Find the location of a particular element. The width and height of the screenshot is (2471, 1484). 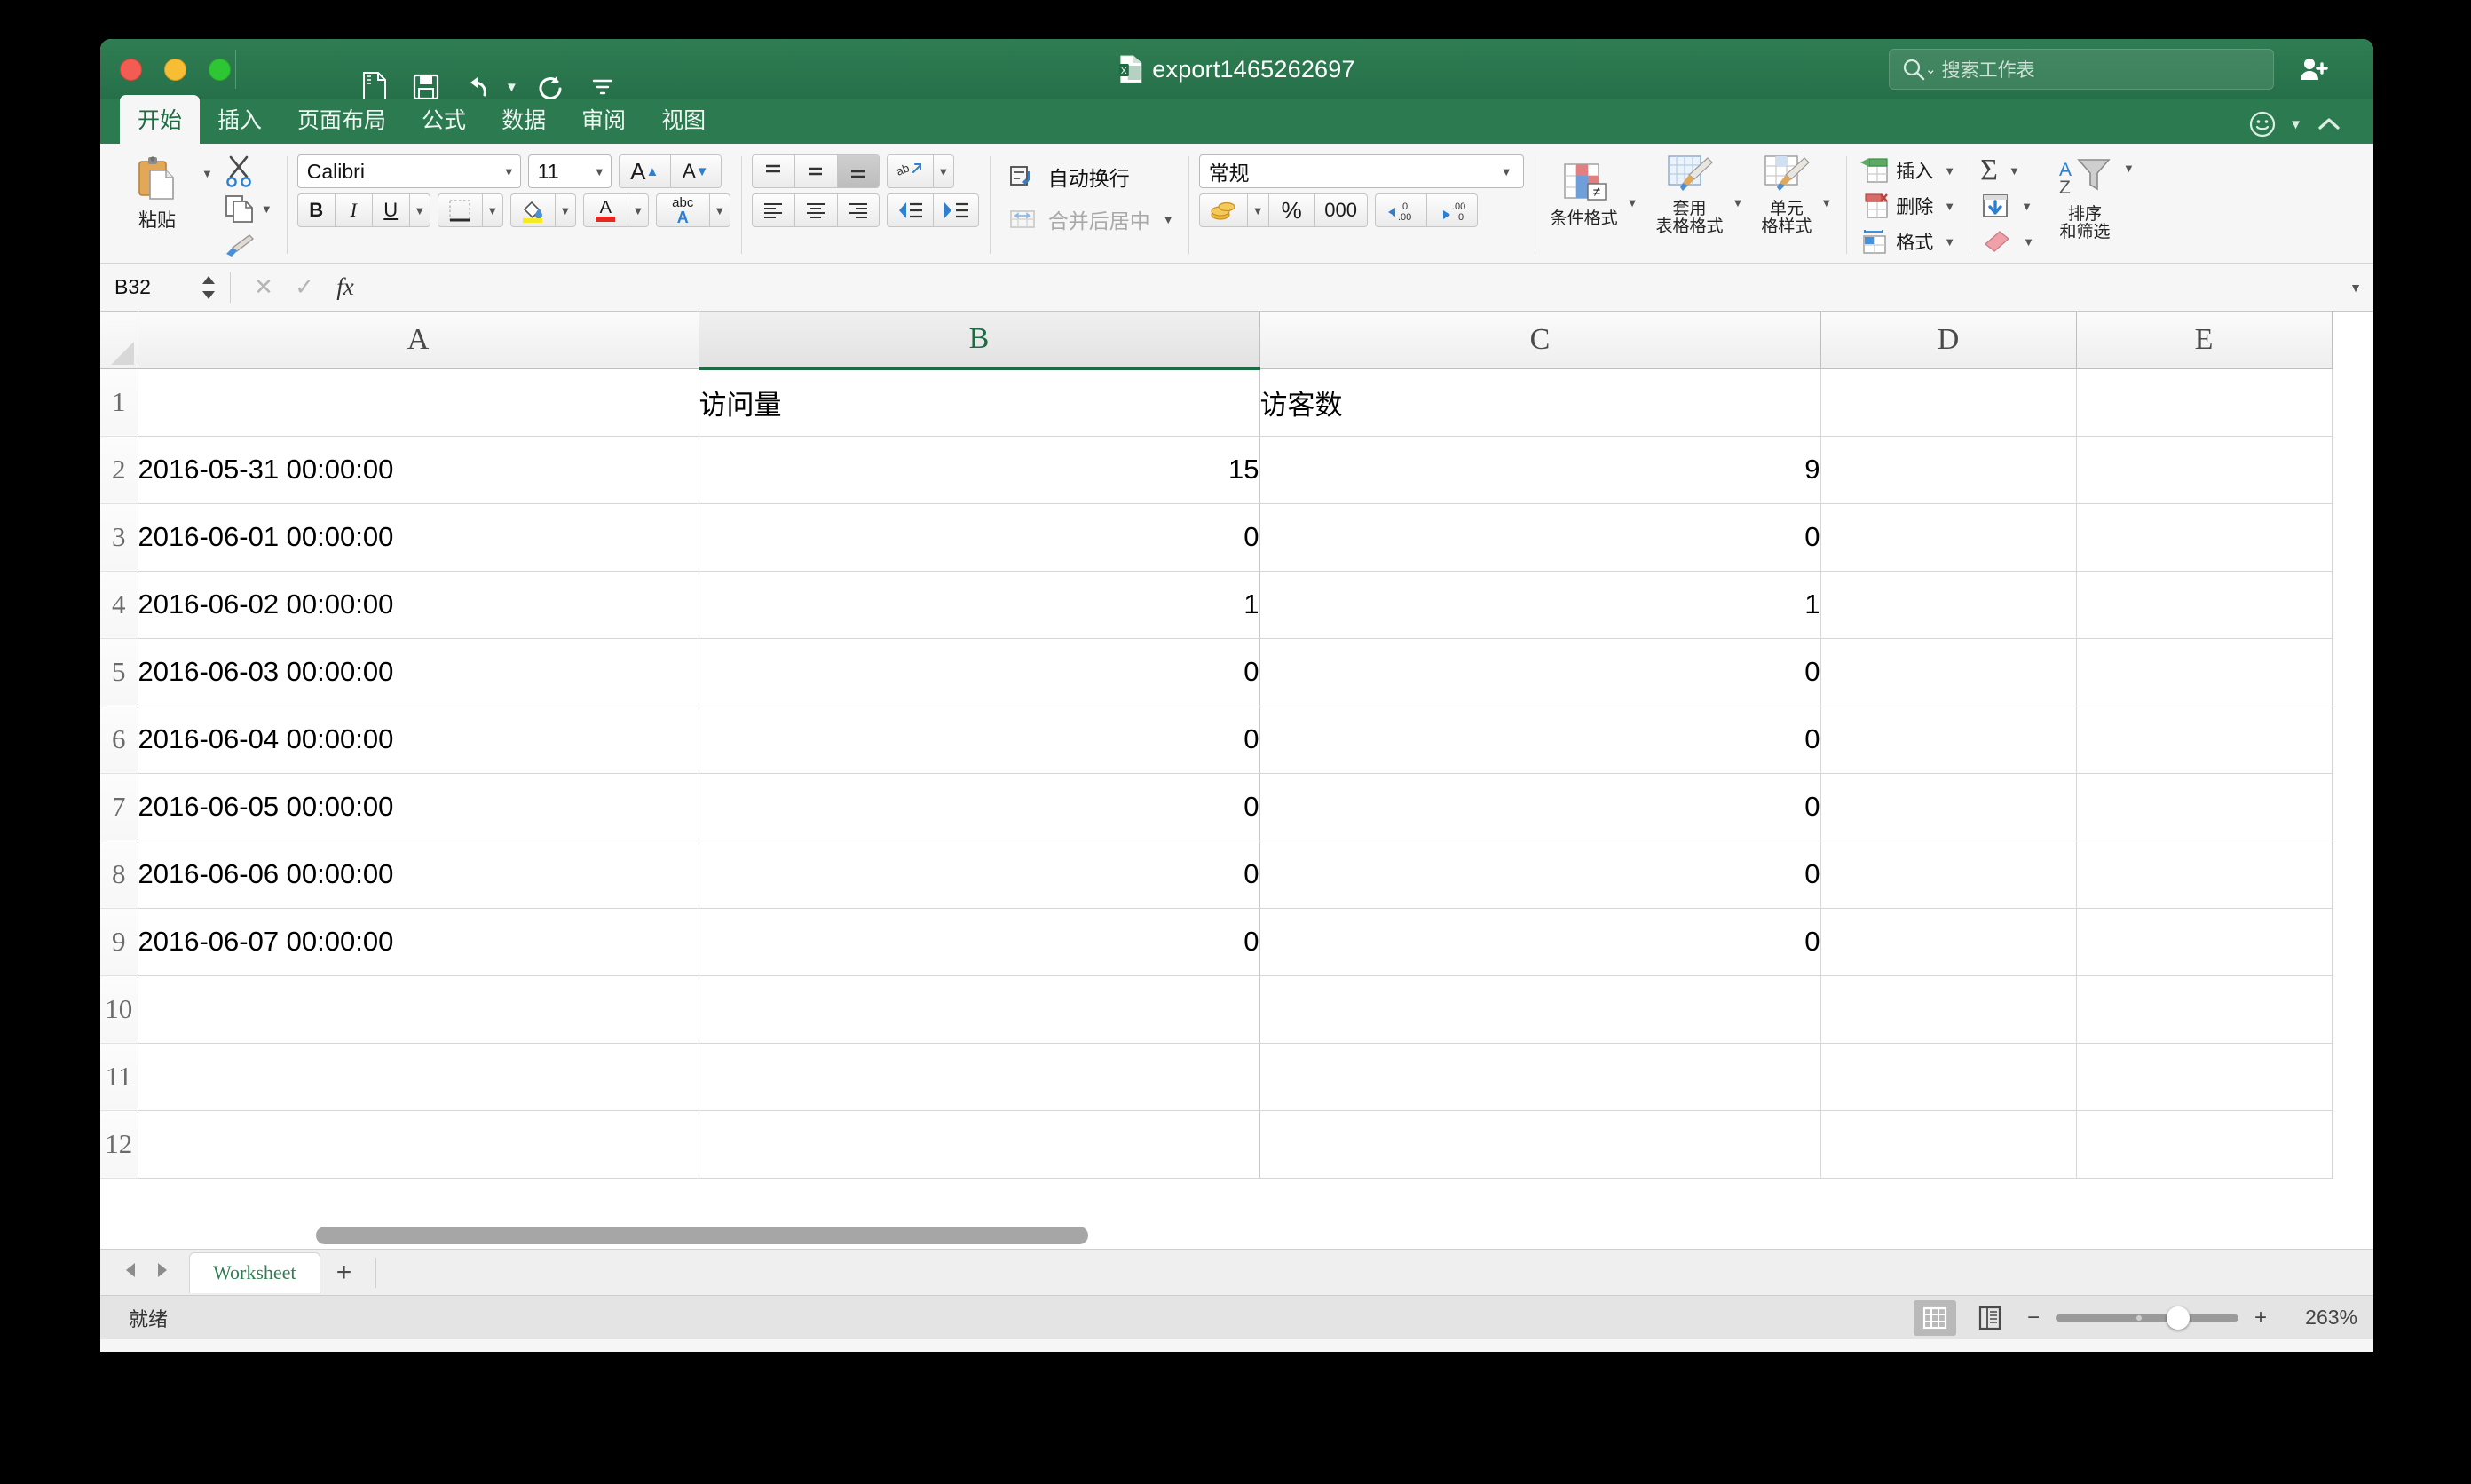

insert-cells-dropdown-icon: ▼ is located at coordinates (1949, 171).